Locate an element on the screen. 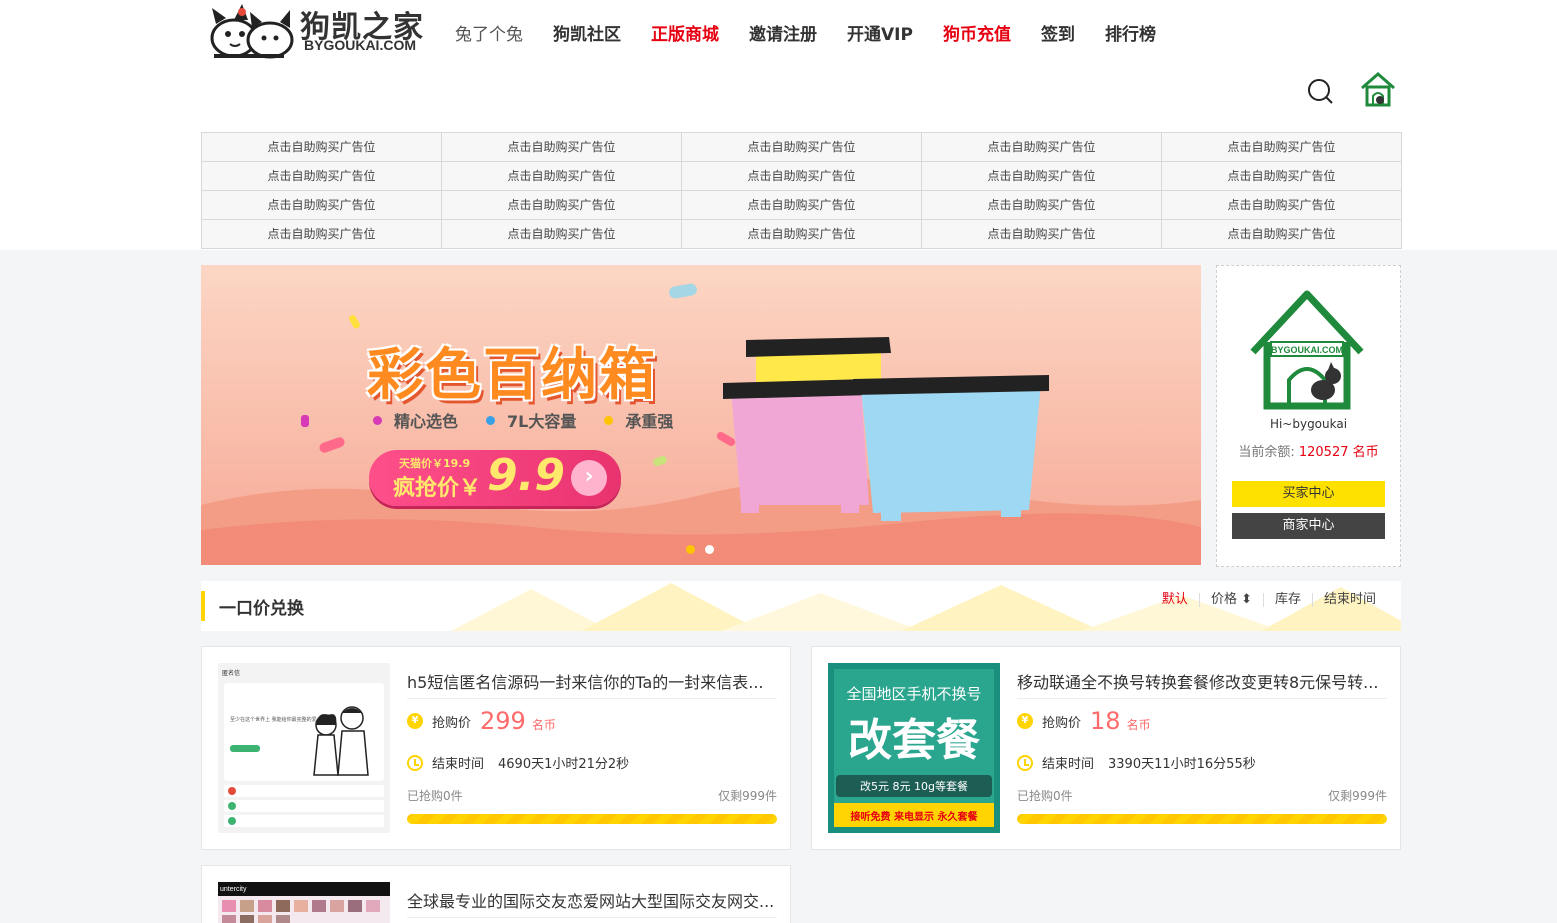 The image size is (1557, 923). product-thumbnail: 匿名信 至少在这个世界上 我能给你最完整的爱 is located at coordinates (304, 748).